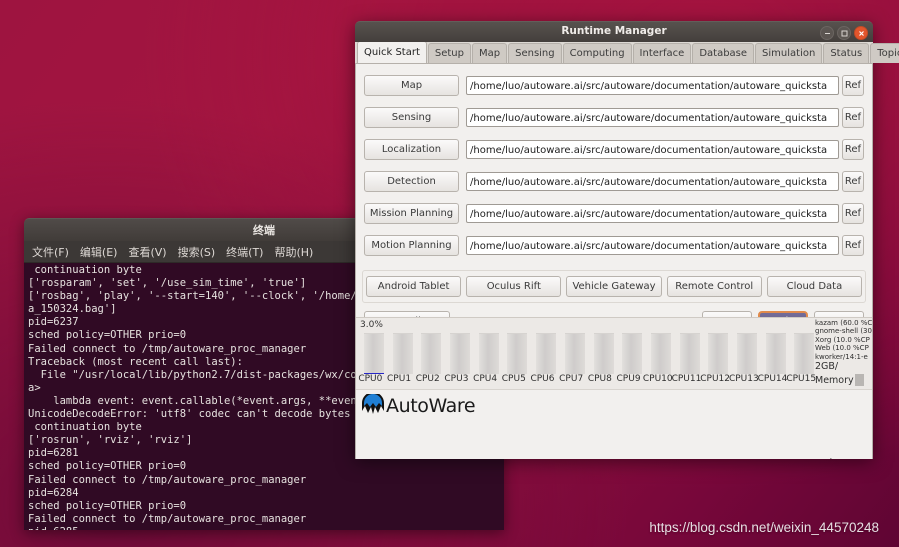  What do you see at coordinates (535, 53) in the screenshot?
I see `tab-sensing: Sensing` at bounding box center [535, 53].